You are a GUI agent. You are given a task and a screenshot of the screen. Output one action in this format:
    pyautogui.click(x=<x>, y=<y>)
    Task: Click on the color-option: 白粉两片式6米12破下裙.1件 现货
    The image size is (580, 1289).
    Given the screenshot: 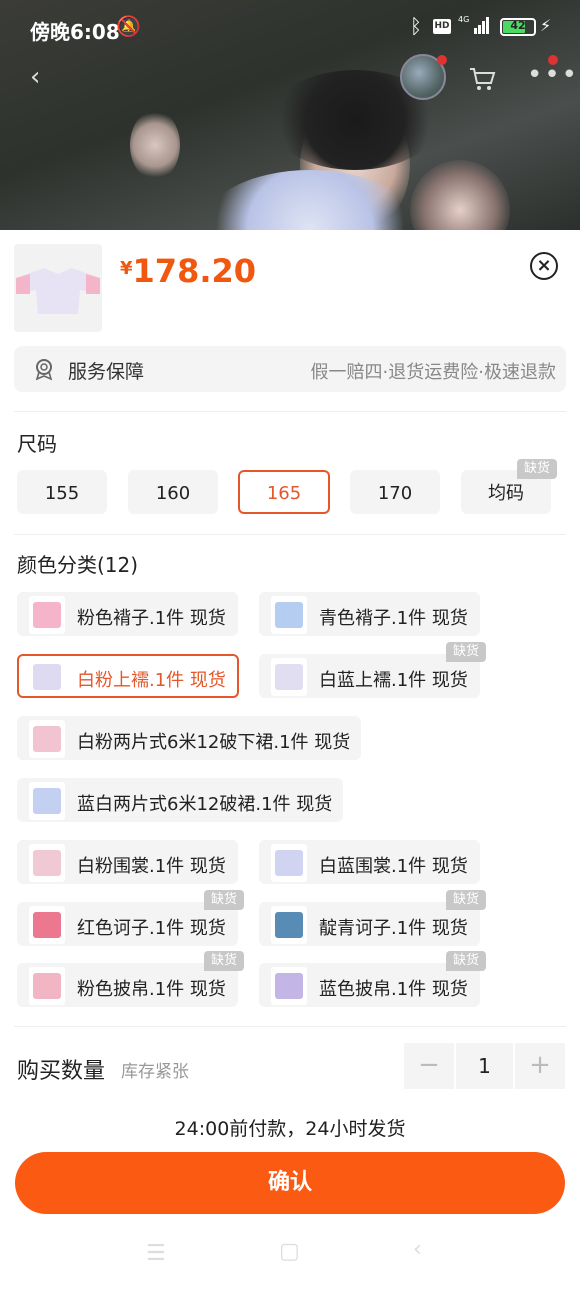 What is the action you would take?
    pyautogui.click(x=189, y=738)
    